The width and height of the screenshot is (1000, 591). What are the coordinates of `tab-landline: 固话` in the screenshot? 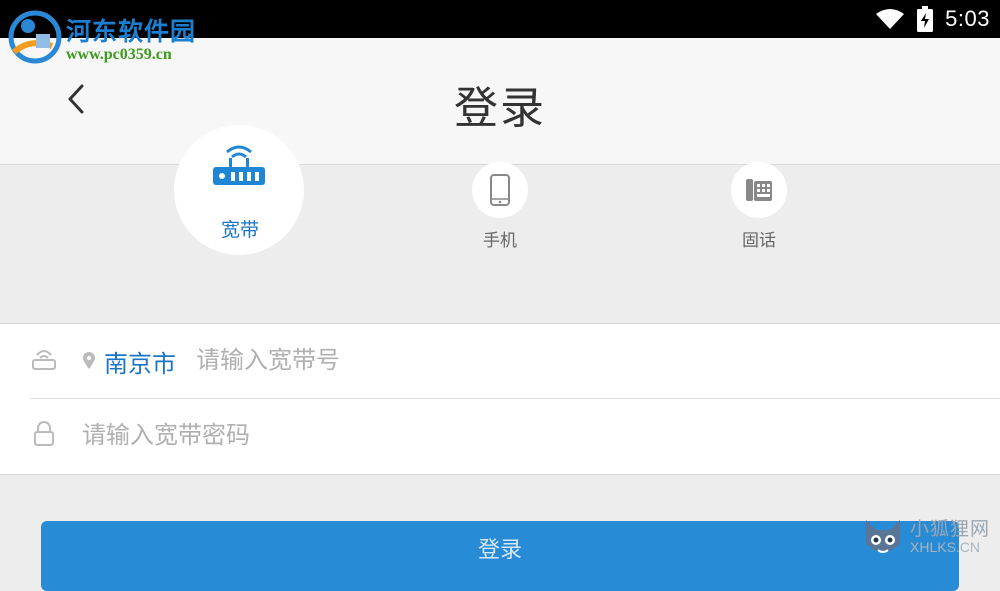 It's located at (759, 206).